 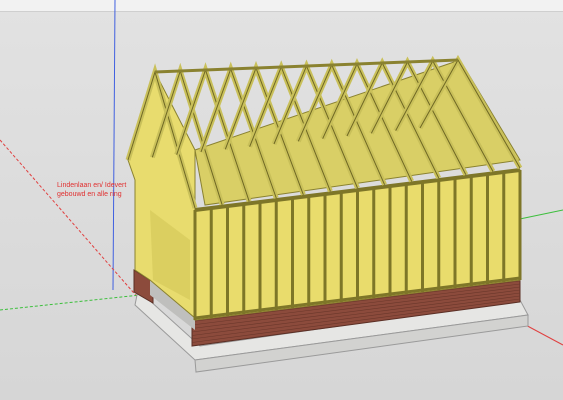 What do you see at coordinates (70, 302) in the screenshot?
I see `green-axis-dashed` at bounding box center [70, 302].